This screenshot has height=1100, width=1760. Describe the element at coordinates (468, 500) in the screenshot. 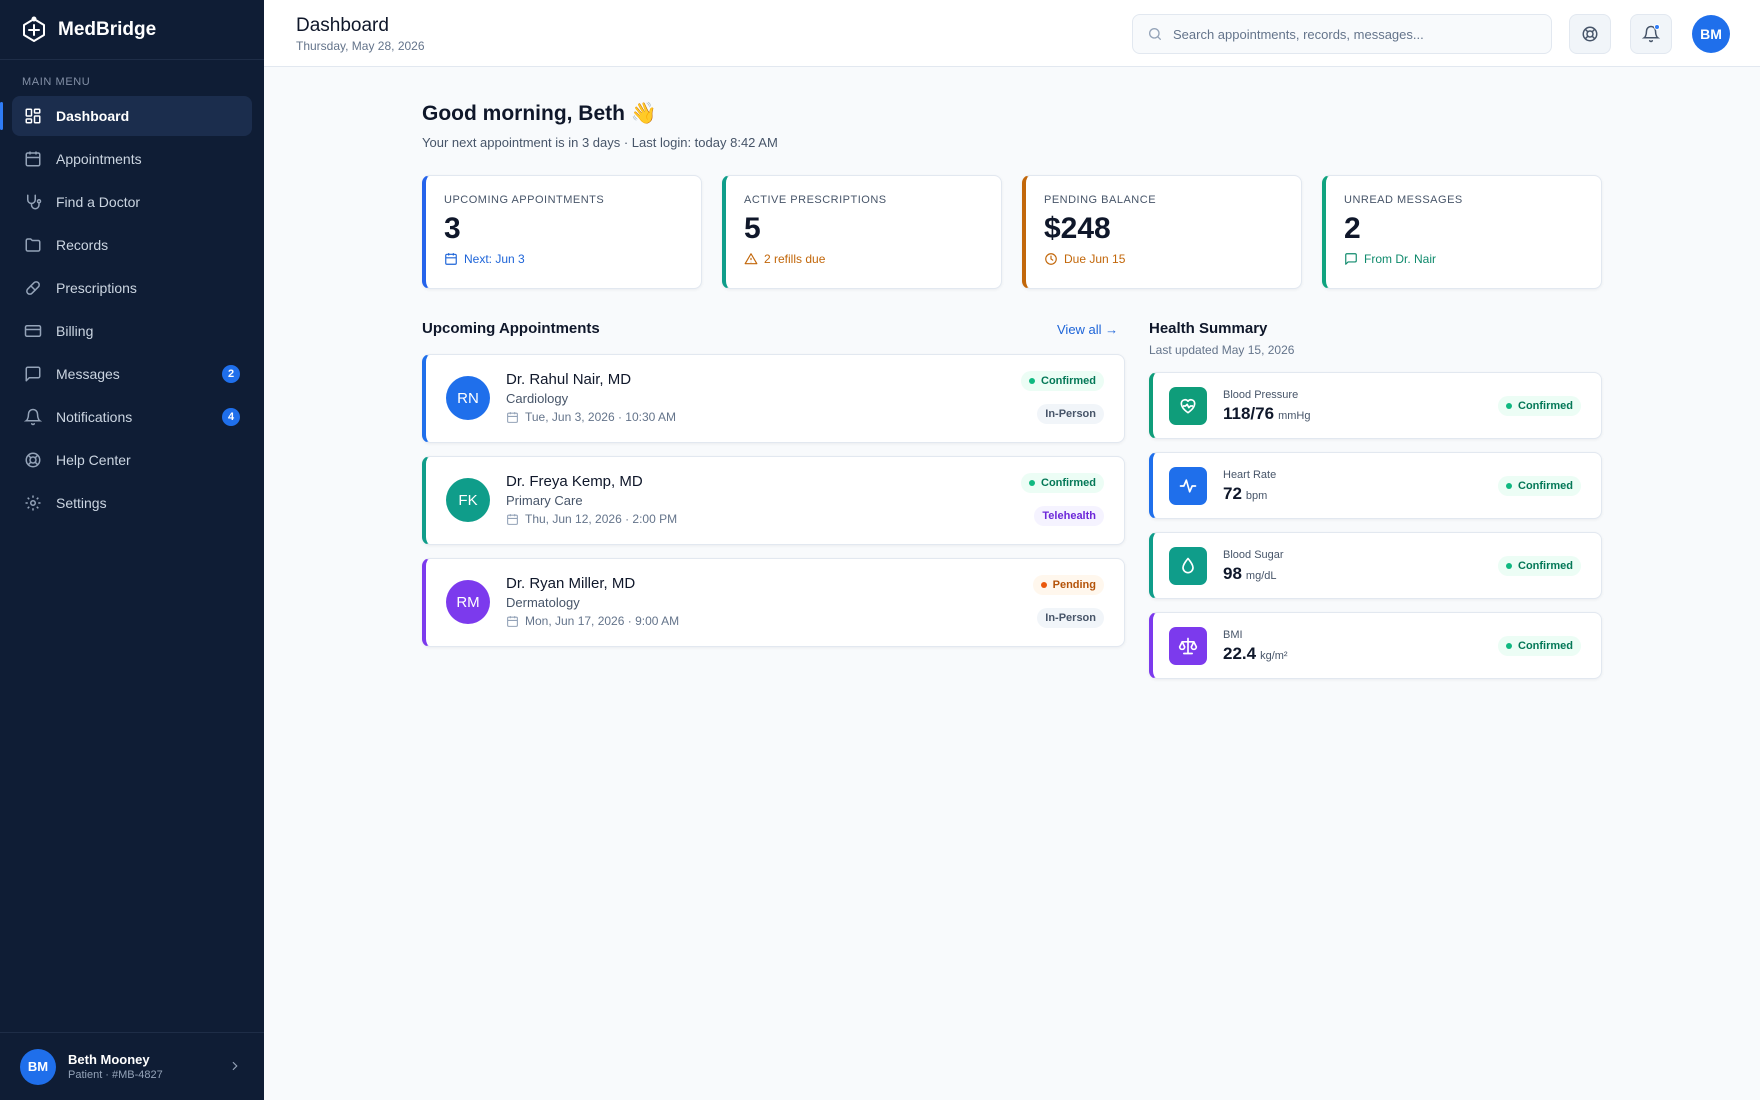

I see `doctor-avatar: FK` at that location.